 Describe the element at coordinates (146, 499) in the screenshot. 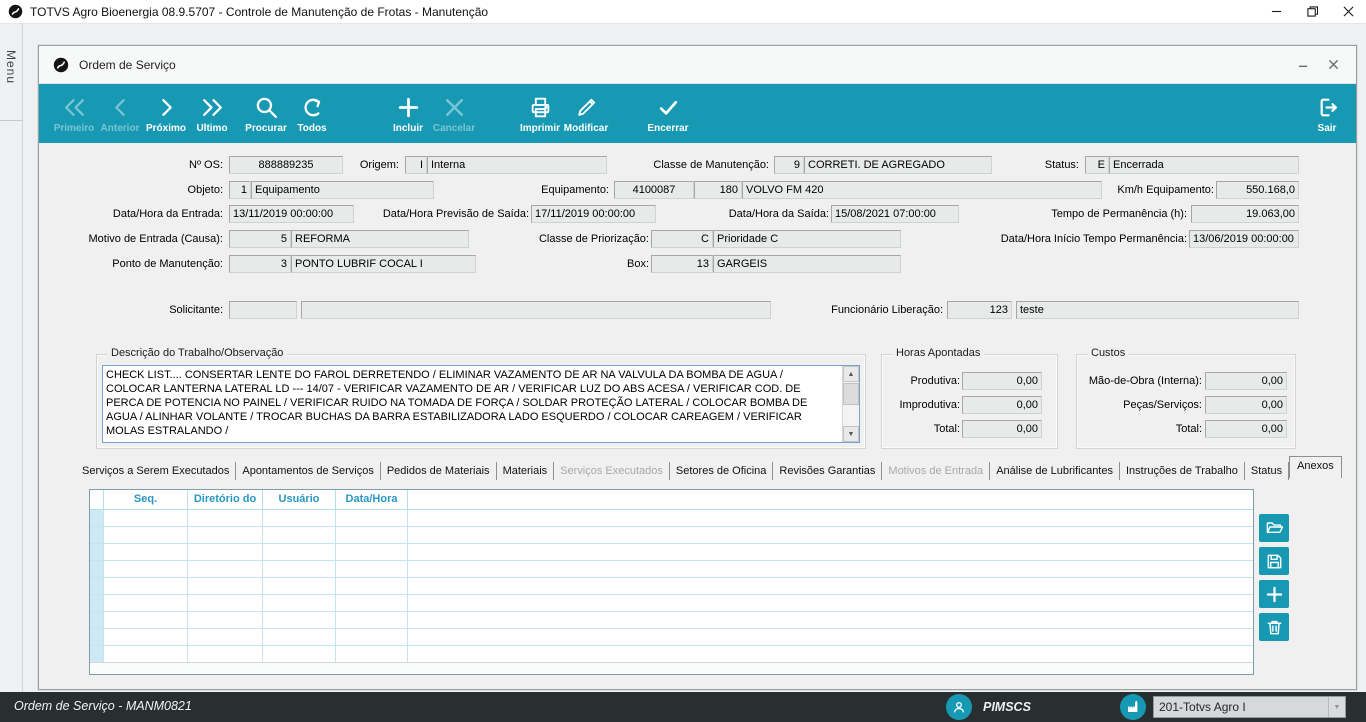

I see `grid-header-seq: Seq.` at that location.